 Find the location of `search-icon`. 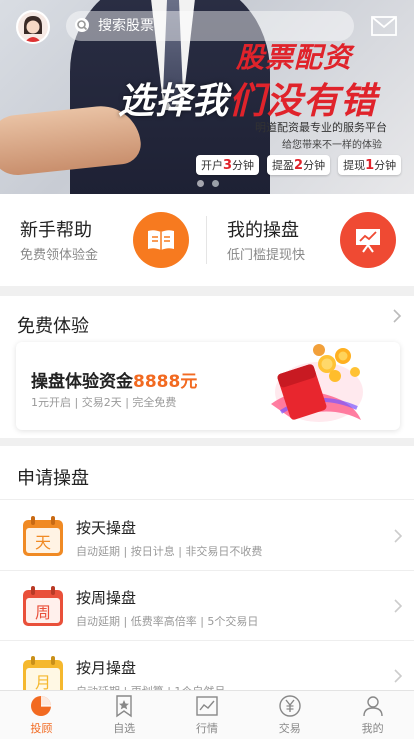

search-icon is located at coordinates (83, 26).